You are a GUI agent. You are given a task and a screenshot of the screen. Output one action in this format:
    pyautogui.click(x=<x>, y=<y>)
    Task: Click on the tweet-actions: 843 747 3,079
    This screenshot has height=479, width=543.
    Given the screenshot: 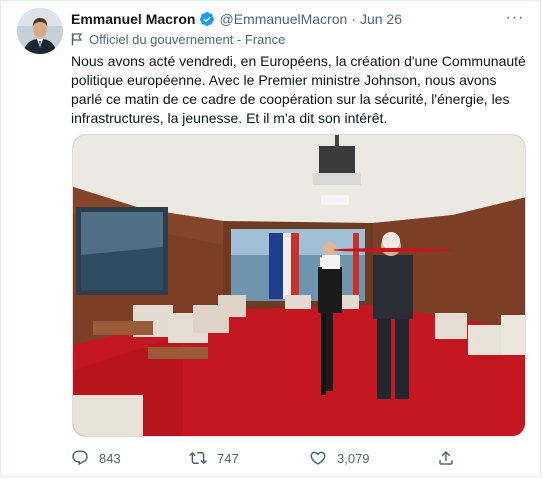 What is the action you would take?
    pyautogui.click(x=271, y=458)
    